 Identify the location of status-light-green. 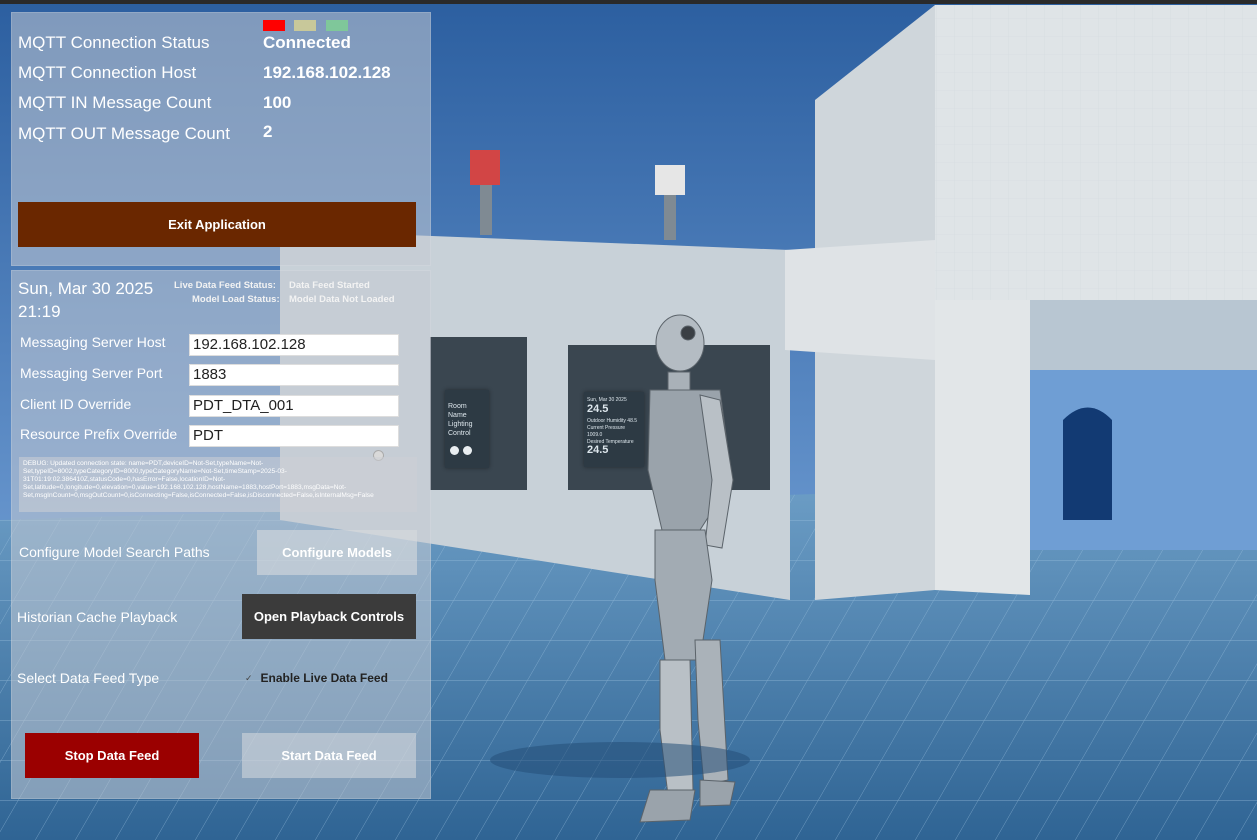
(336, 25).